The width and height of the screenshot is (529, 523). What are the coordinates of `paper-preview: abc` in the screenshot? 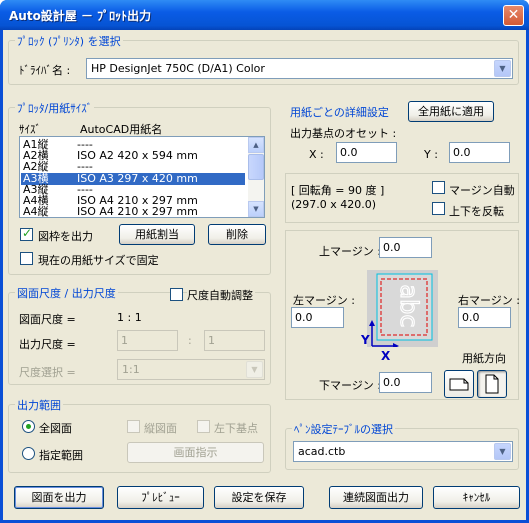 It's located at (402, 309).